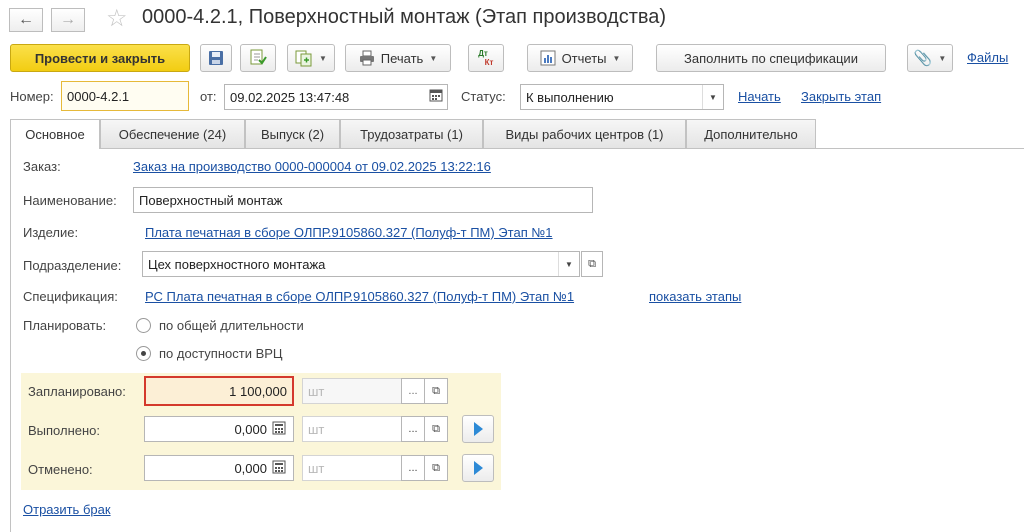  I want to click on date-value: 09.02.2025 13:47:48, so click(290, 97).